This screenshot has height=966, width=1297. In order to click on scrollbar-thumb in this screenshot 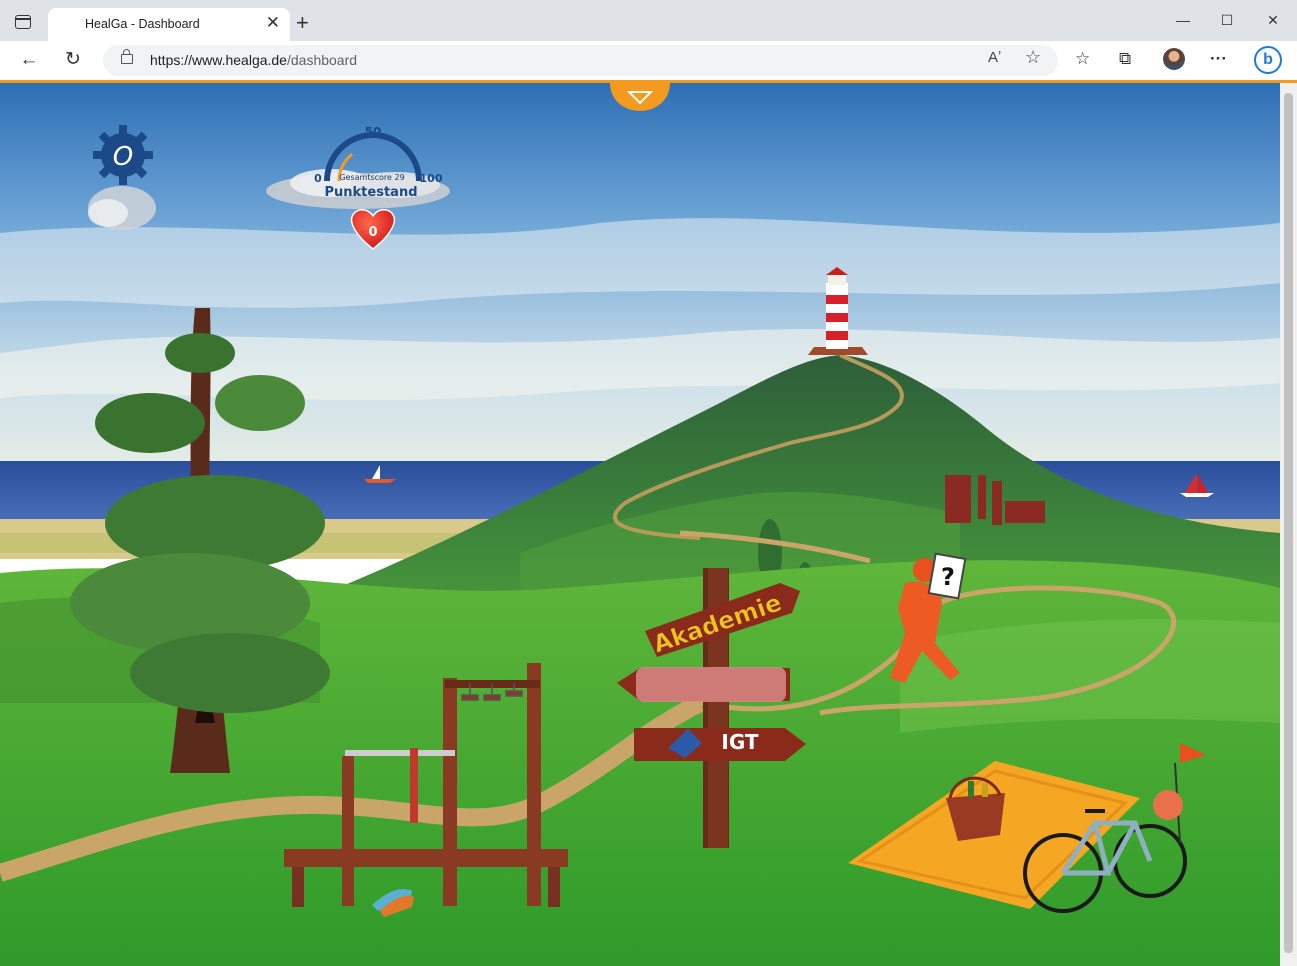, I will do `click(1288, 523)`.